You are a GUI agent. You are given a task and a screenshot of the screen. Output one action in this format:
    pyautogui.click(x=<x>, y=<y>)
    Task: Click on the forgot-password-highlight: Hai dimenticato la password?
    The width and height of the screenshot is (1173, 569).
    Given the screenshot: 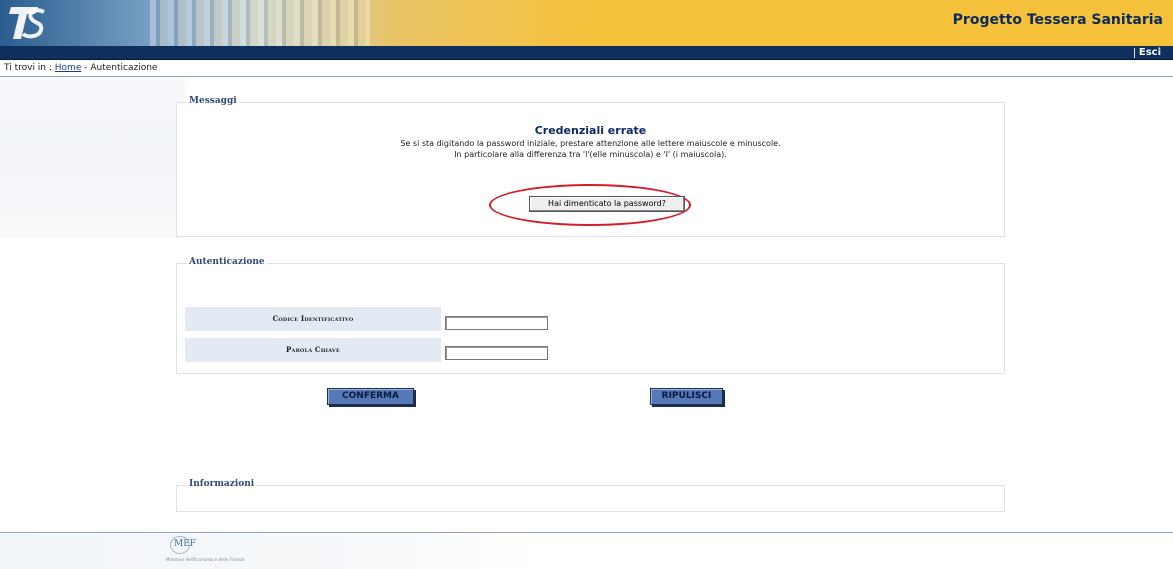 What is the action you would take?
    pyautogui.click(x=590, y=205)
    